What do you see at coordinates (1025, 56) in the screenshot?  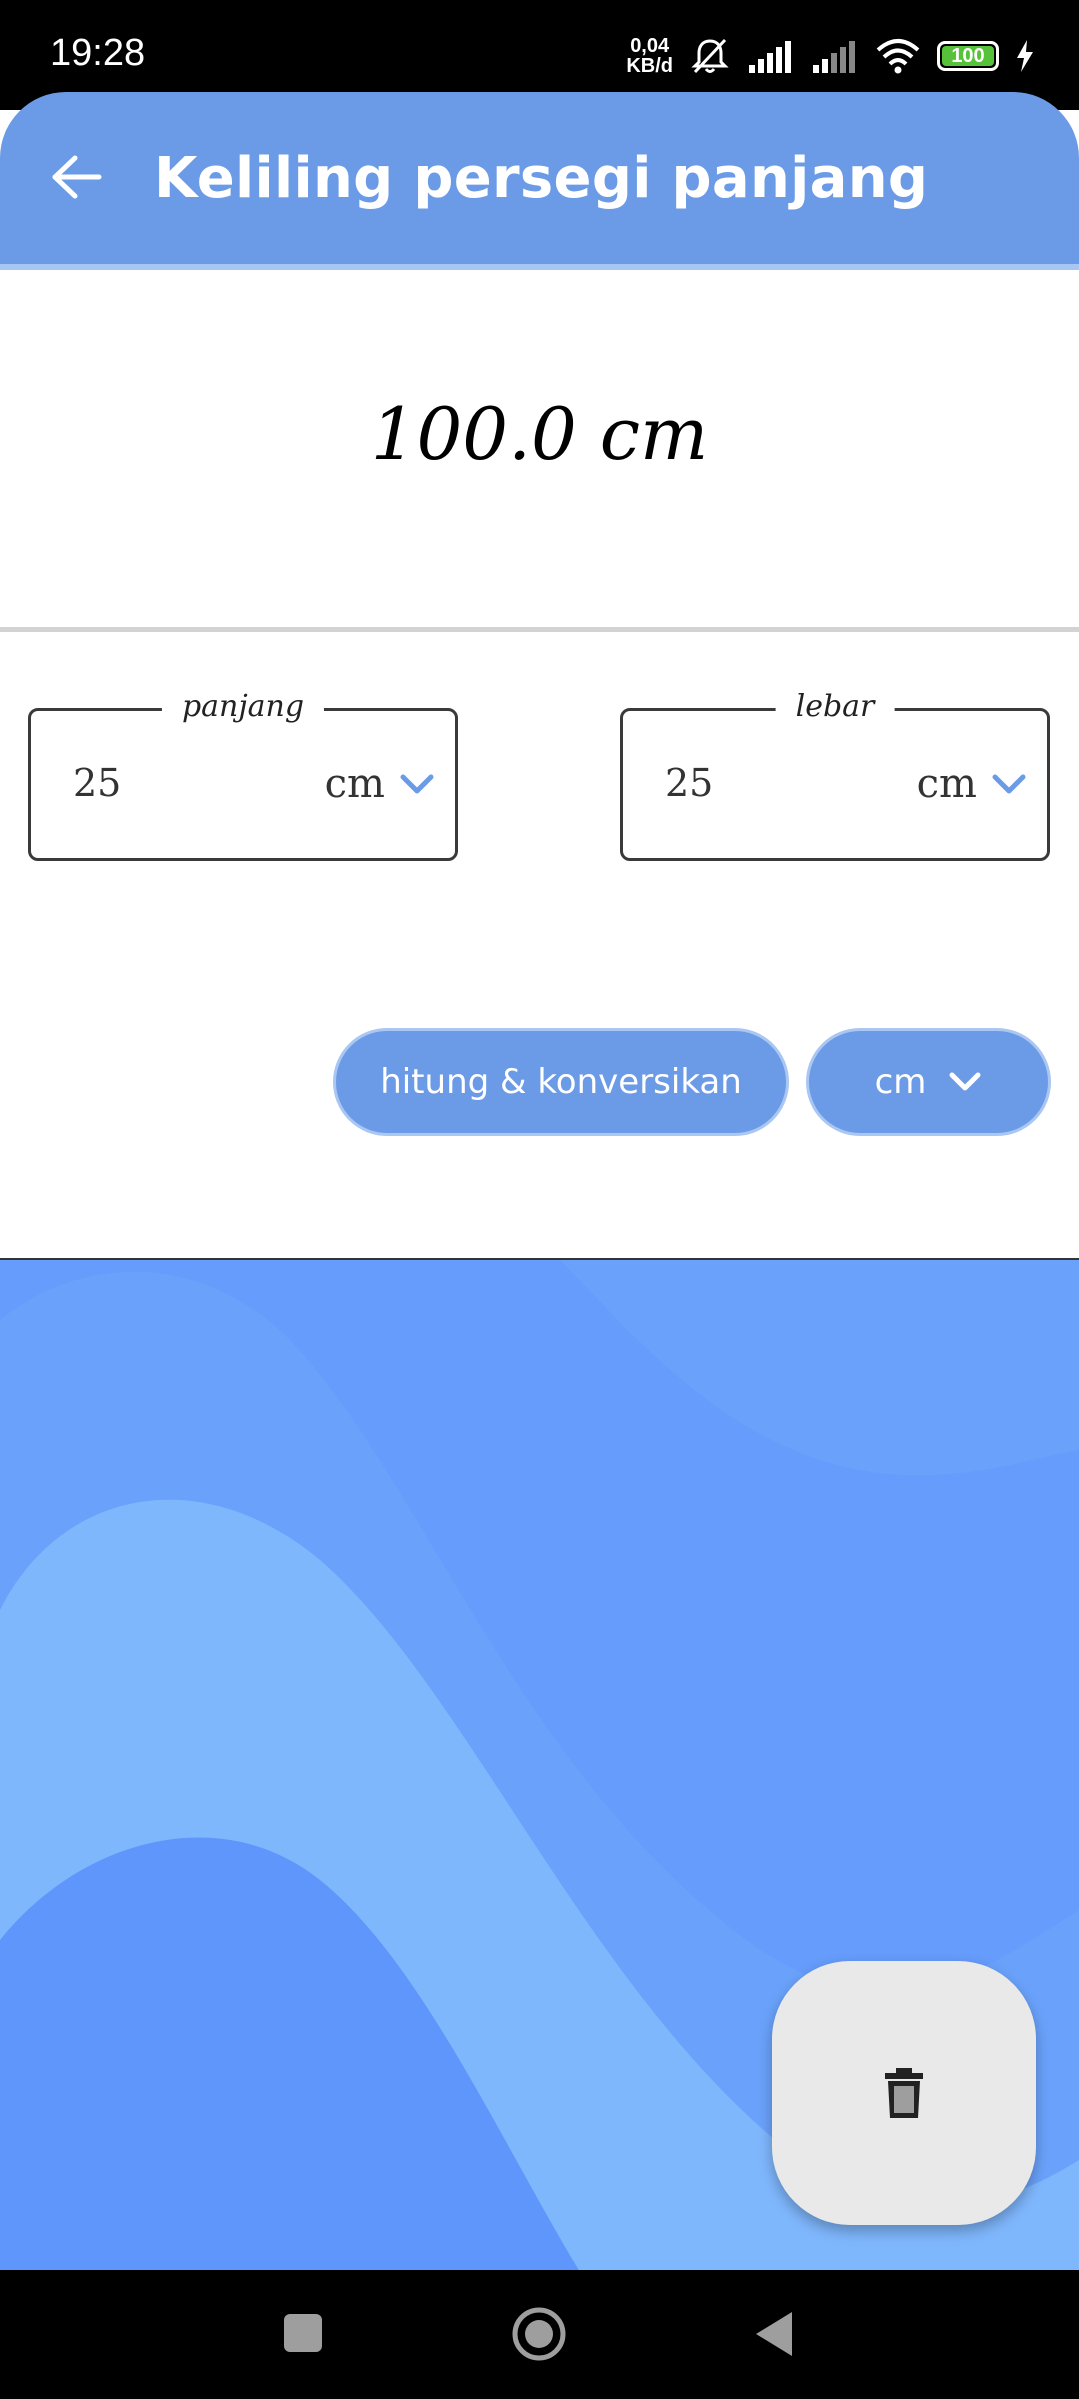 I see `charging-icon` at bounding box center [1025, 56].